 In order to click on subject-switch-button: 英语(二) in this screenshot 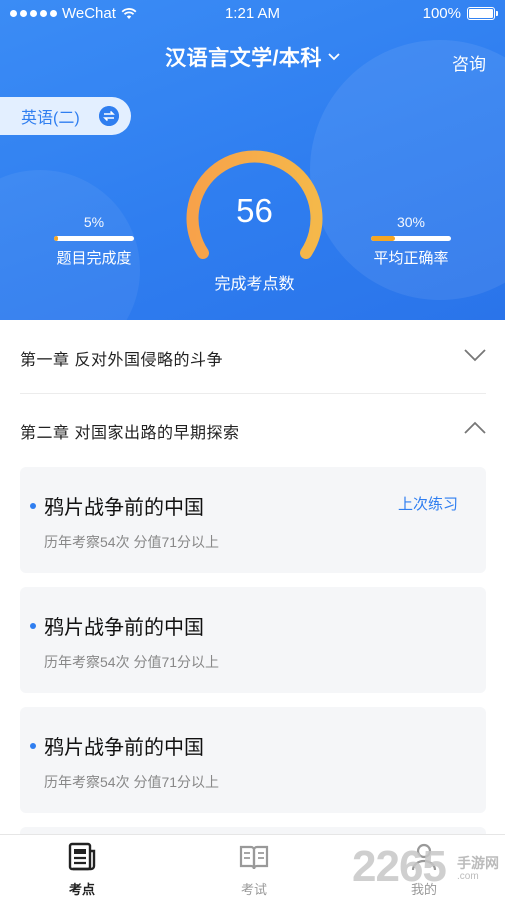, I will do `click(65, 116)`.